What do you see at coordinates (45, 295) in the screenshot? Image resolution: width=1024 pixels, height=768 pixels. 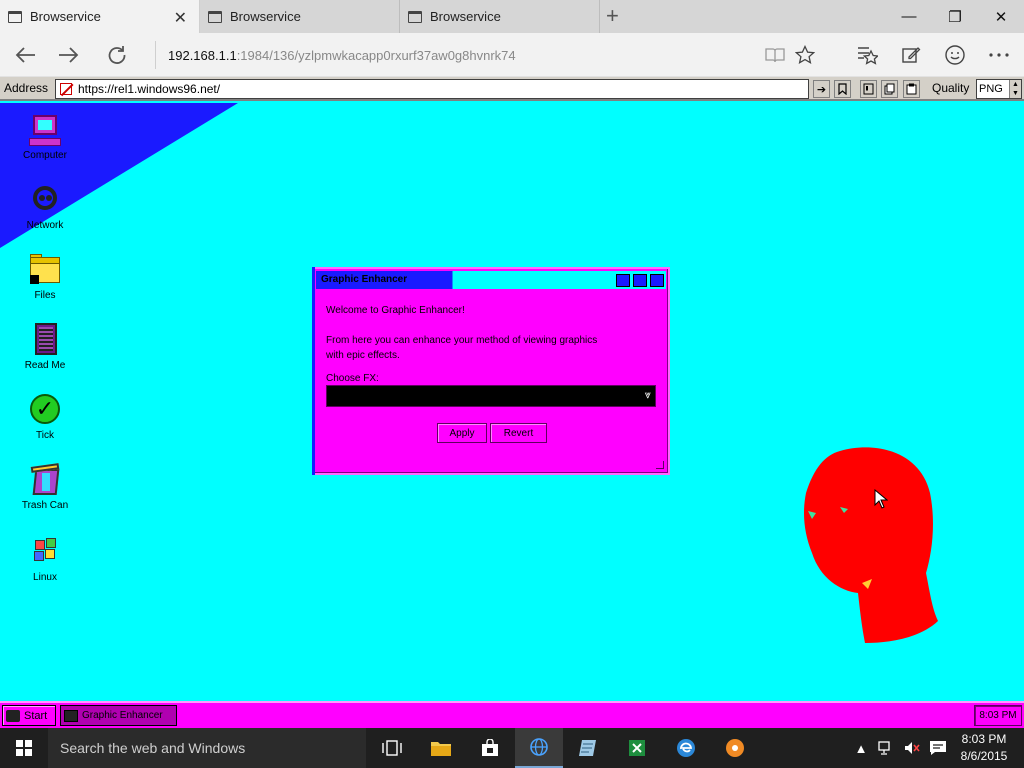 I see `desktop-icon-label: Files` at bounding box center [45, 295].